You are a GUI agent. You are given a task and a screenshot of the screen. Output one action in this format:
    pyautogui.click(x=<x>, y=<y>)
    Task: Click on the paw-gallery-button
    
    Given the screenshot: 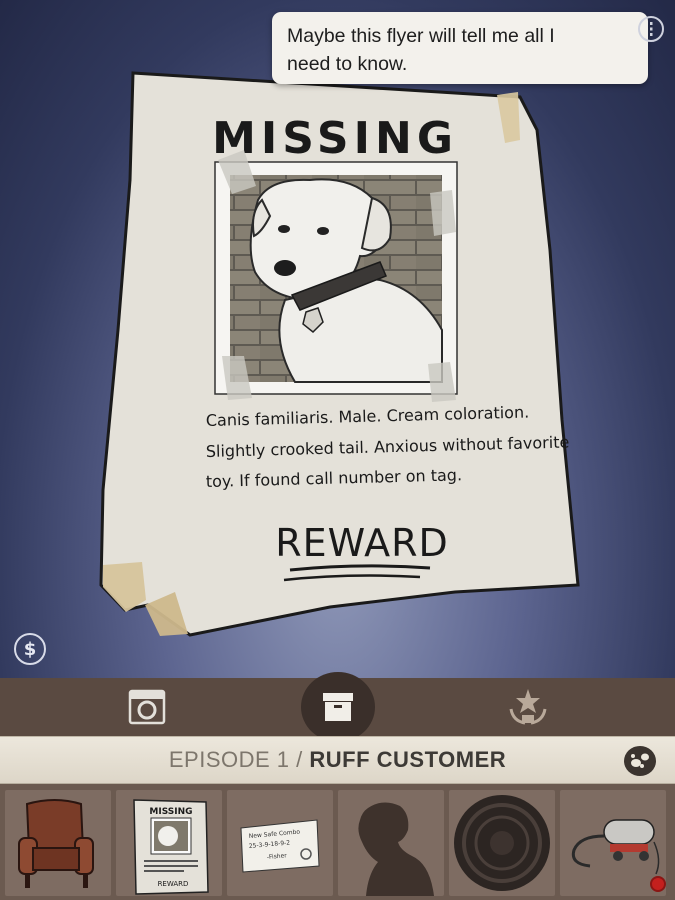 What is the action you would take?
    pyautogui.click(x=640, y=761)
    